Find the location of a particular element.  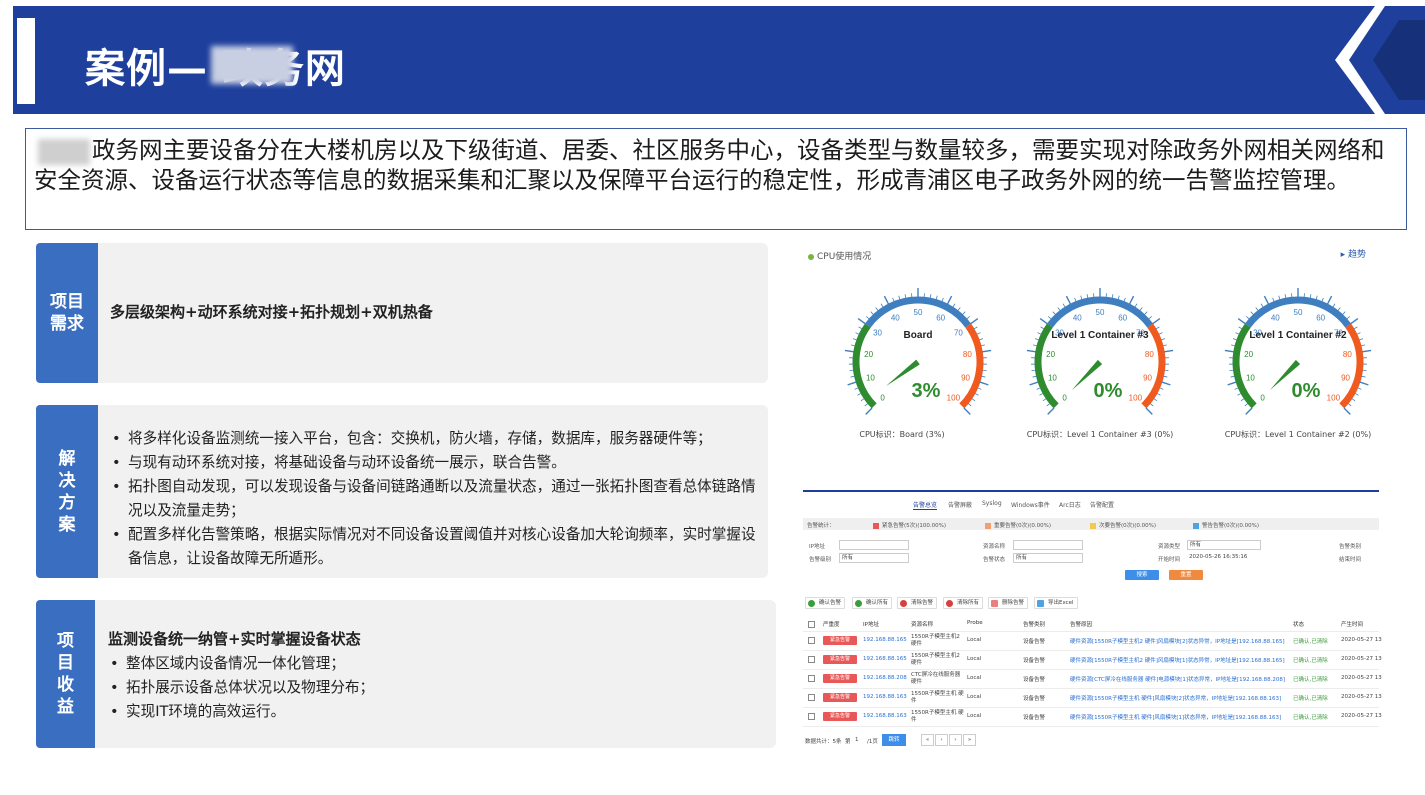

first-page-button: « is located at coordinates (927, 740).